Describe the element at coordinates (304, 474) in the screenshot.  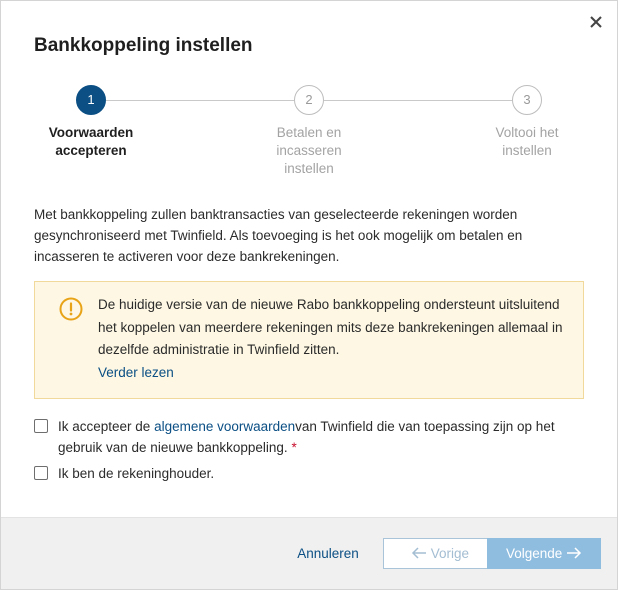
I see `holder-row: Ik ben de rekeninghouder.` at that location.